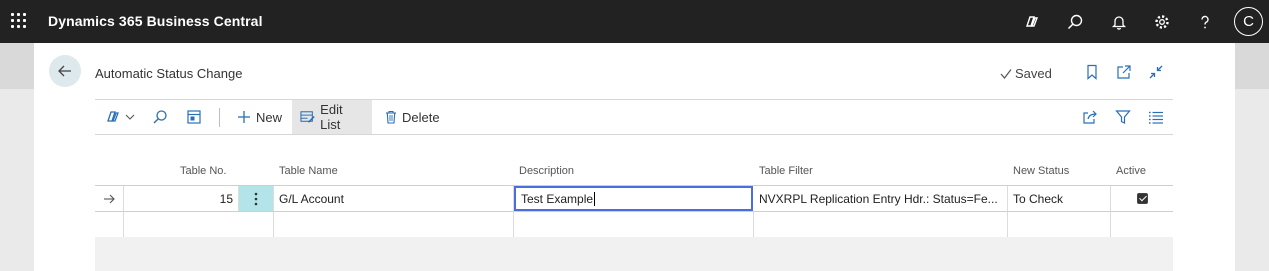 This screenshot has height=271, width=1269. What do you see at coordinates (244, 117) in the screenshot?
I see `plus-icon` at bounding box center [244, 117].